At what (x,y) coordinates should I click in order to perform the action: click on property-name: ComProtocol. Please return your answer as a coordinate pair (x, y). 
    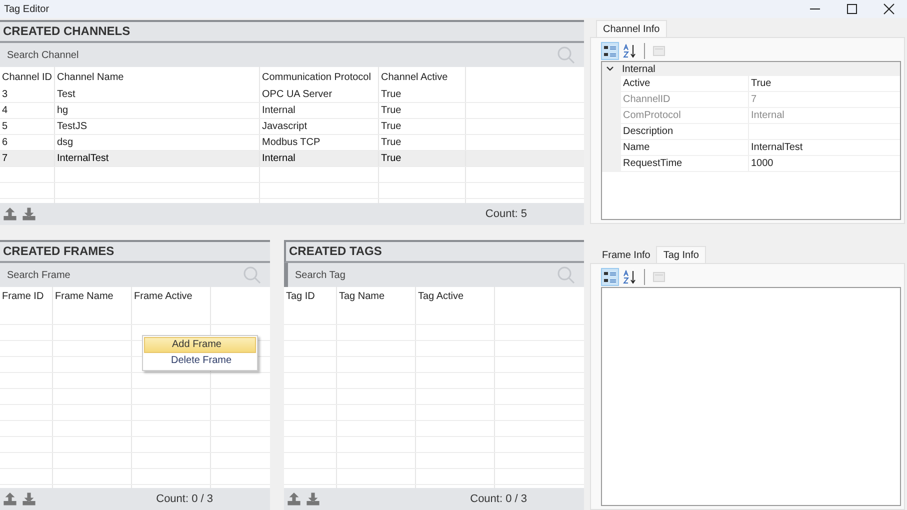
    Looking at the image, I should click on (685, 115).